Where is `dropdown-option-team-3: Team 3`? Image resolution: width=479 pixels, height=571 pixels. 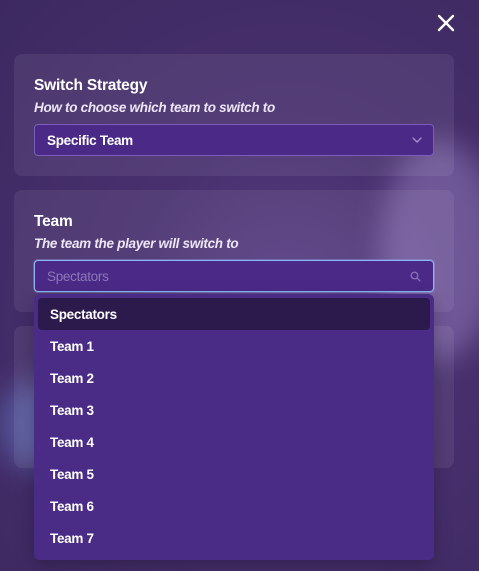
dropdown-option-team-3: Team 3 is located at coordinates (234, 410).